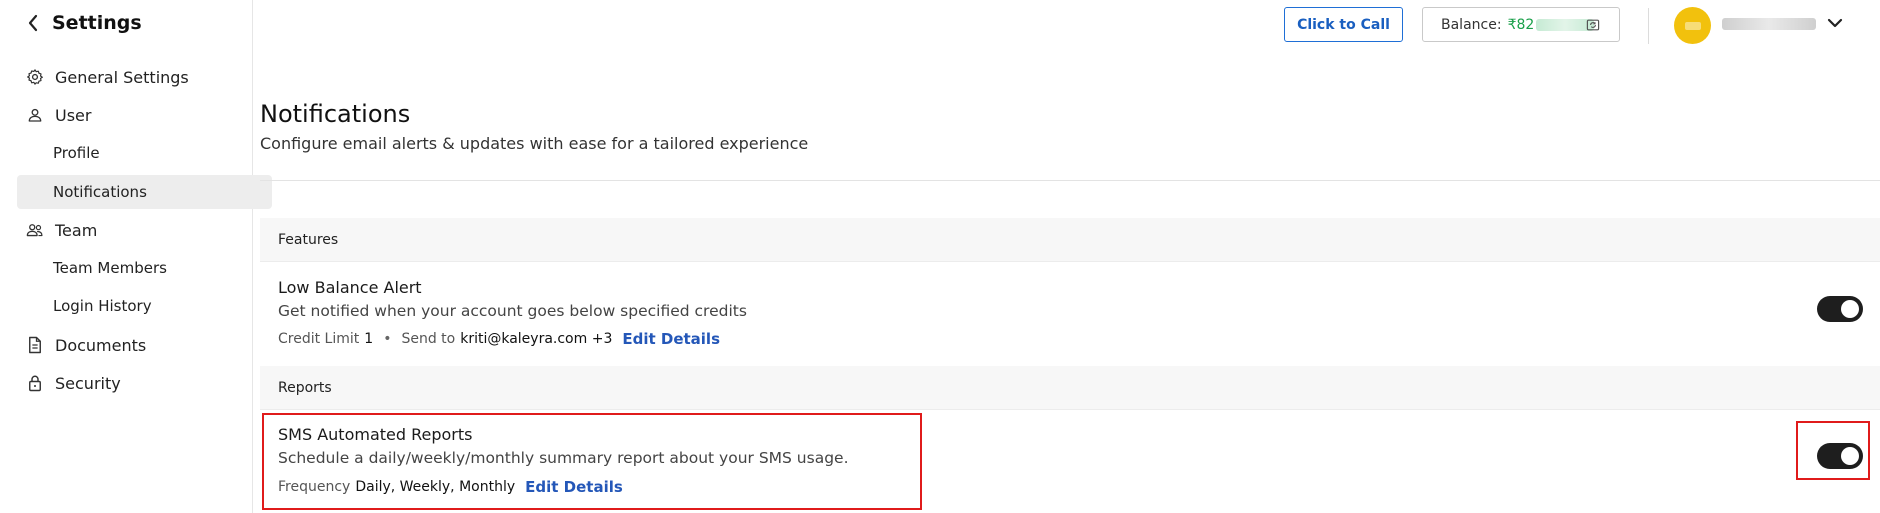 Image resolution: width=1880 pixels, height=513 pixels. What do you see at coordinates (1840, 309) in the screenshot?
I see `low-balance-alert-toggle` at bounding box center [1840, 309].